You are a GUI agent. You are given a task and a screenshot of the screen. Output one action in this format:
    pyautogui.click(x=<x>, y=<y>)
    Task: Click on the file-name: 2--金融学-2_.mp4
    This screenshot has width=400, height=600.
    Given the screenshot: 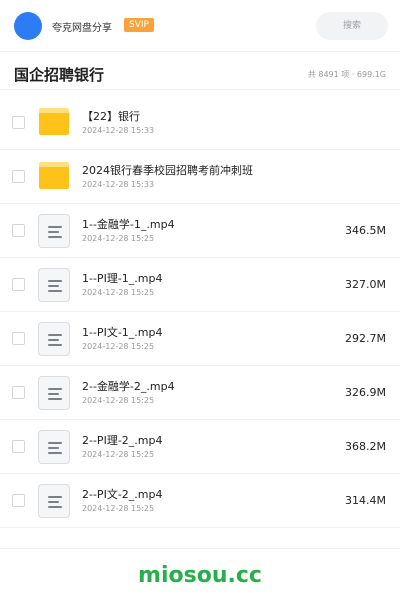 What is the action you would take?
    pyautogui.click(x=128, y=386)
    